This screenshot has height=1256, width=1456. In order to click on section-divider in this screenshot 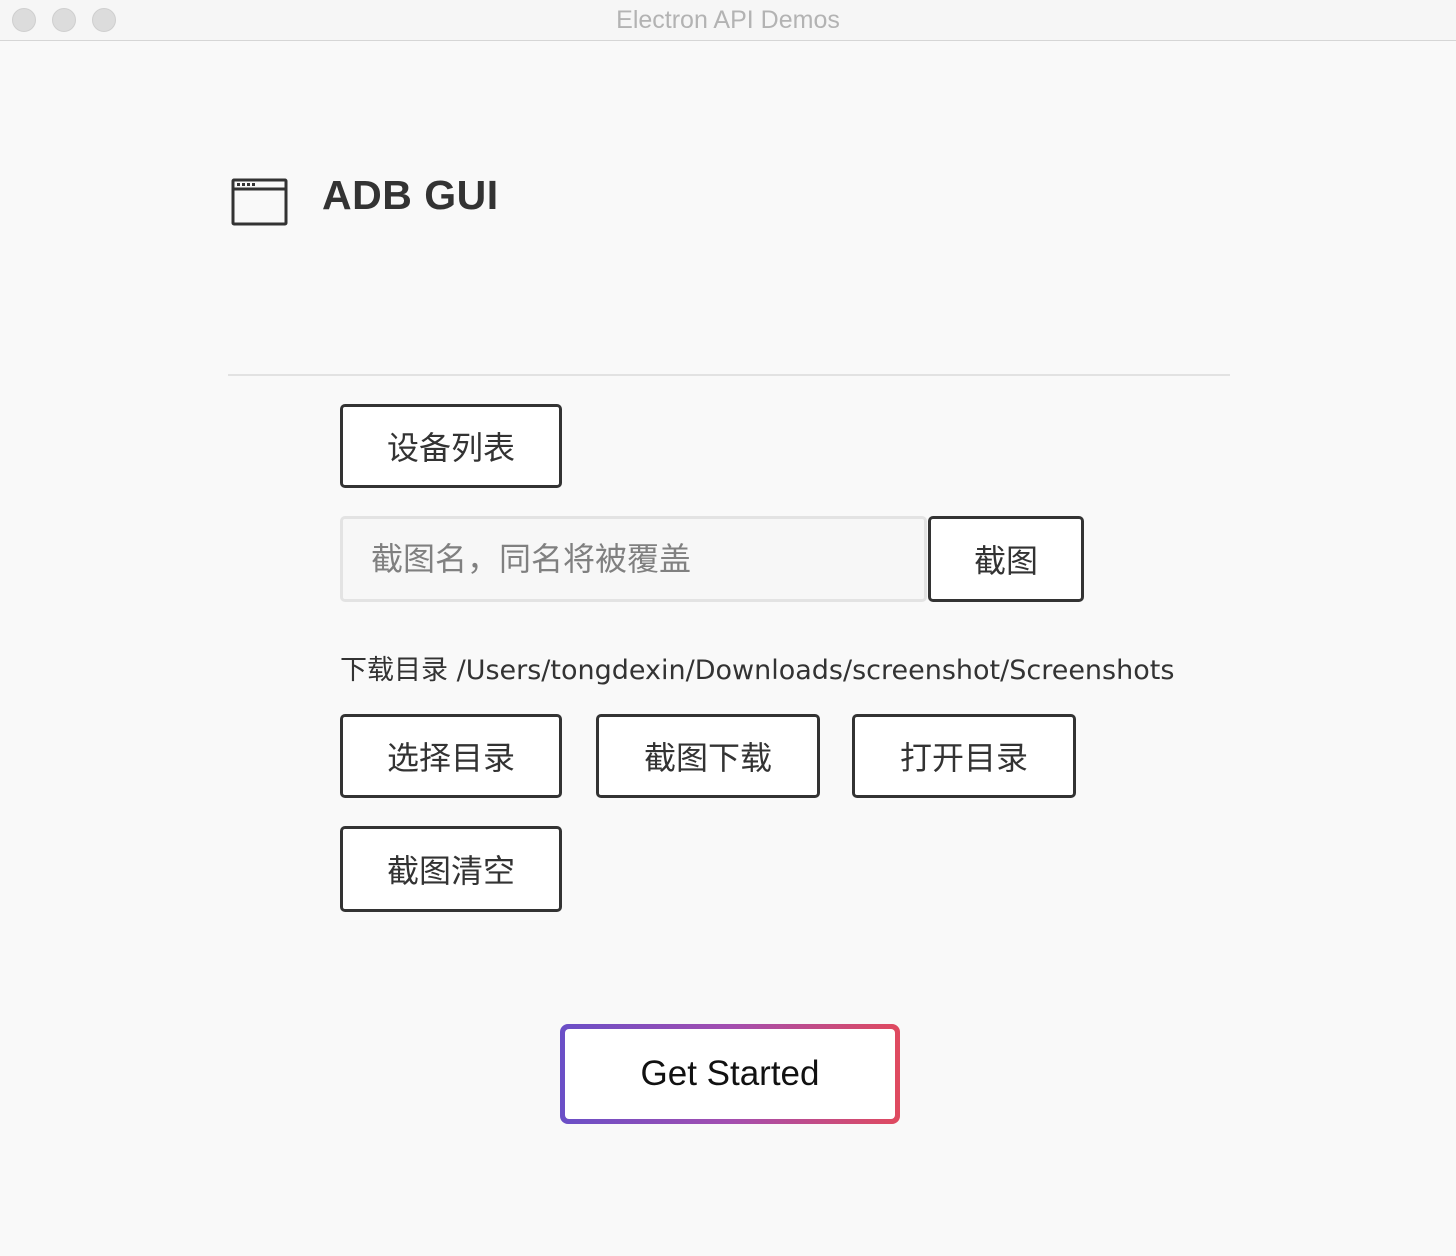, I will do `click(729, 375)`.